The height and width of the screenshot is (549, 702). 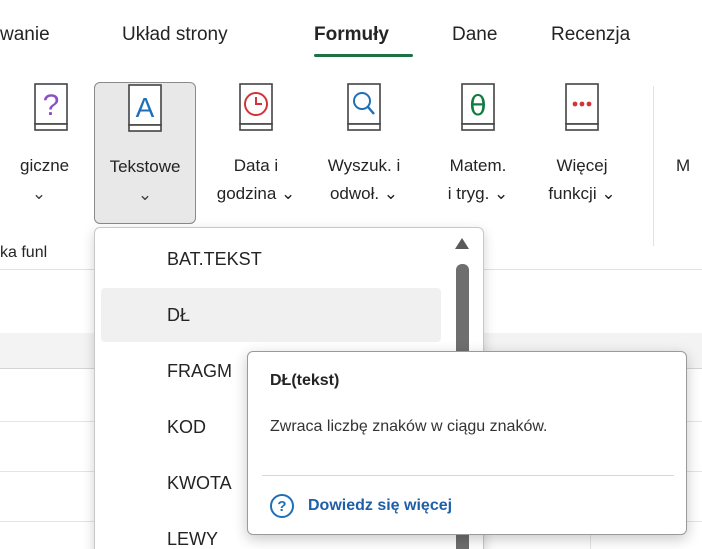 What do you see at coordinates (364, 107) in the screenshot?
I see `magnifier-icon` at bounding box center [364, 107].